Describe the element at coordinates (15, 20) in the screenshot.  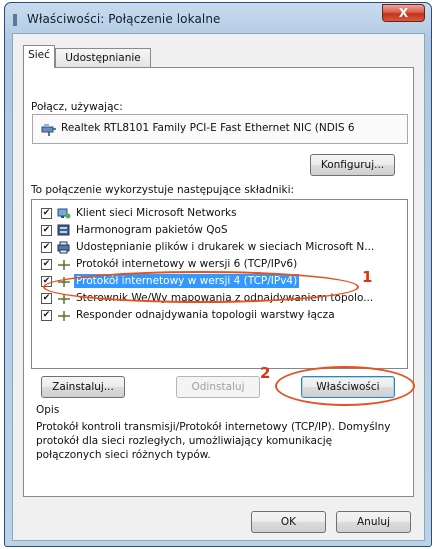
I see `window-icon` at that location.